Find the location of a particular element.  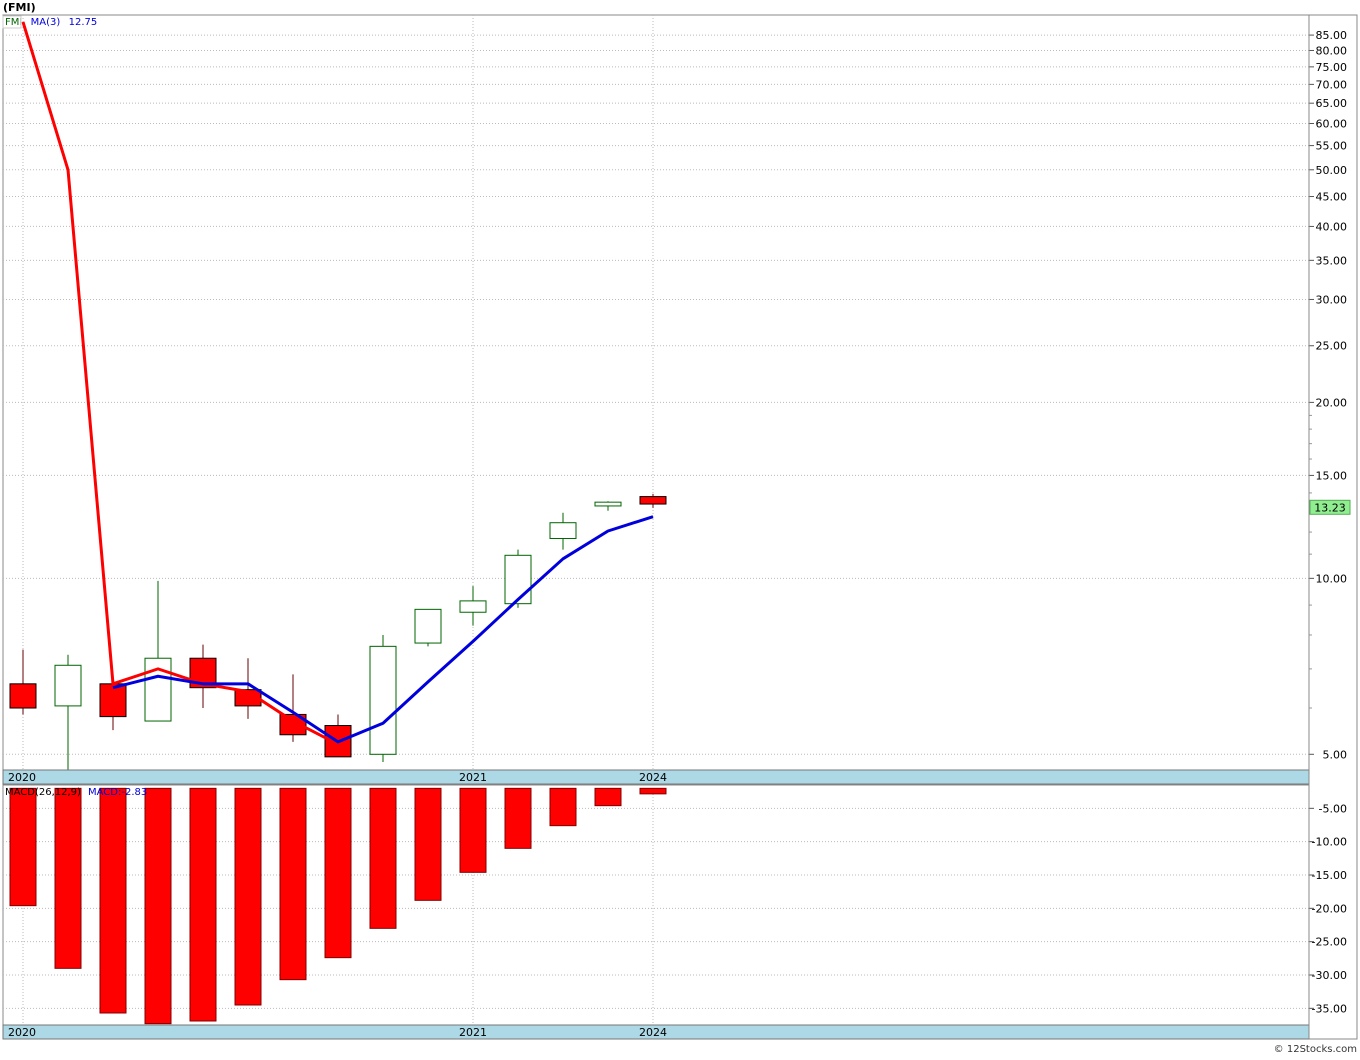

price-x-axis: 2020 2021 2024 is located at coordinates (656, 777).